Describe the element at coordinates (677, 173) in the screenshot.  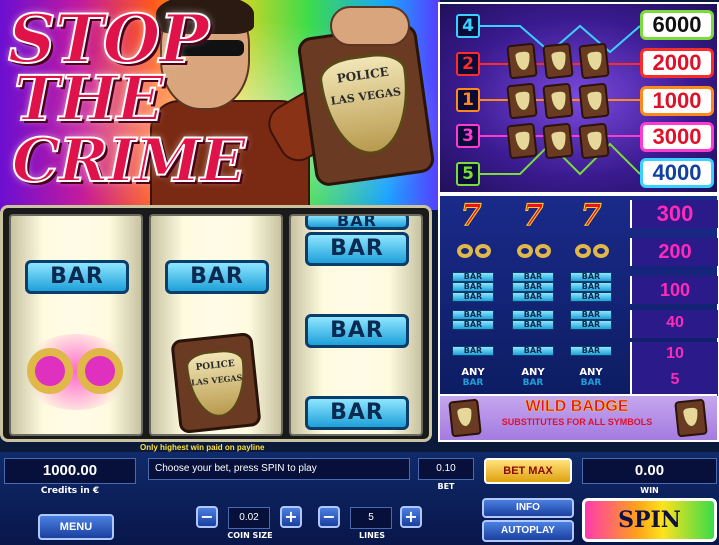
I see `payline-win: 4000` at that location.